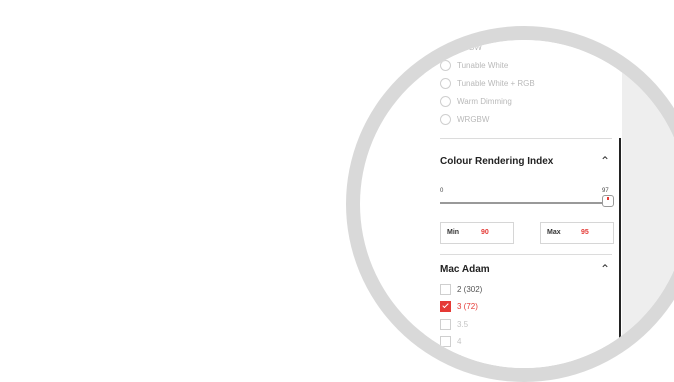 Image resolution: width=674 pixels, height=382 pixels. I want to click on radio-option-rgbw: RGBW, so click(461, 47).